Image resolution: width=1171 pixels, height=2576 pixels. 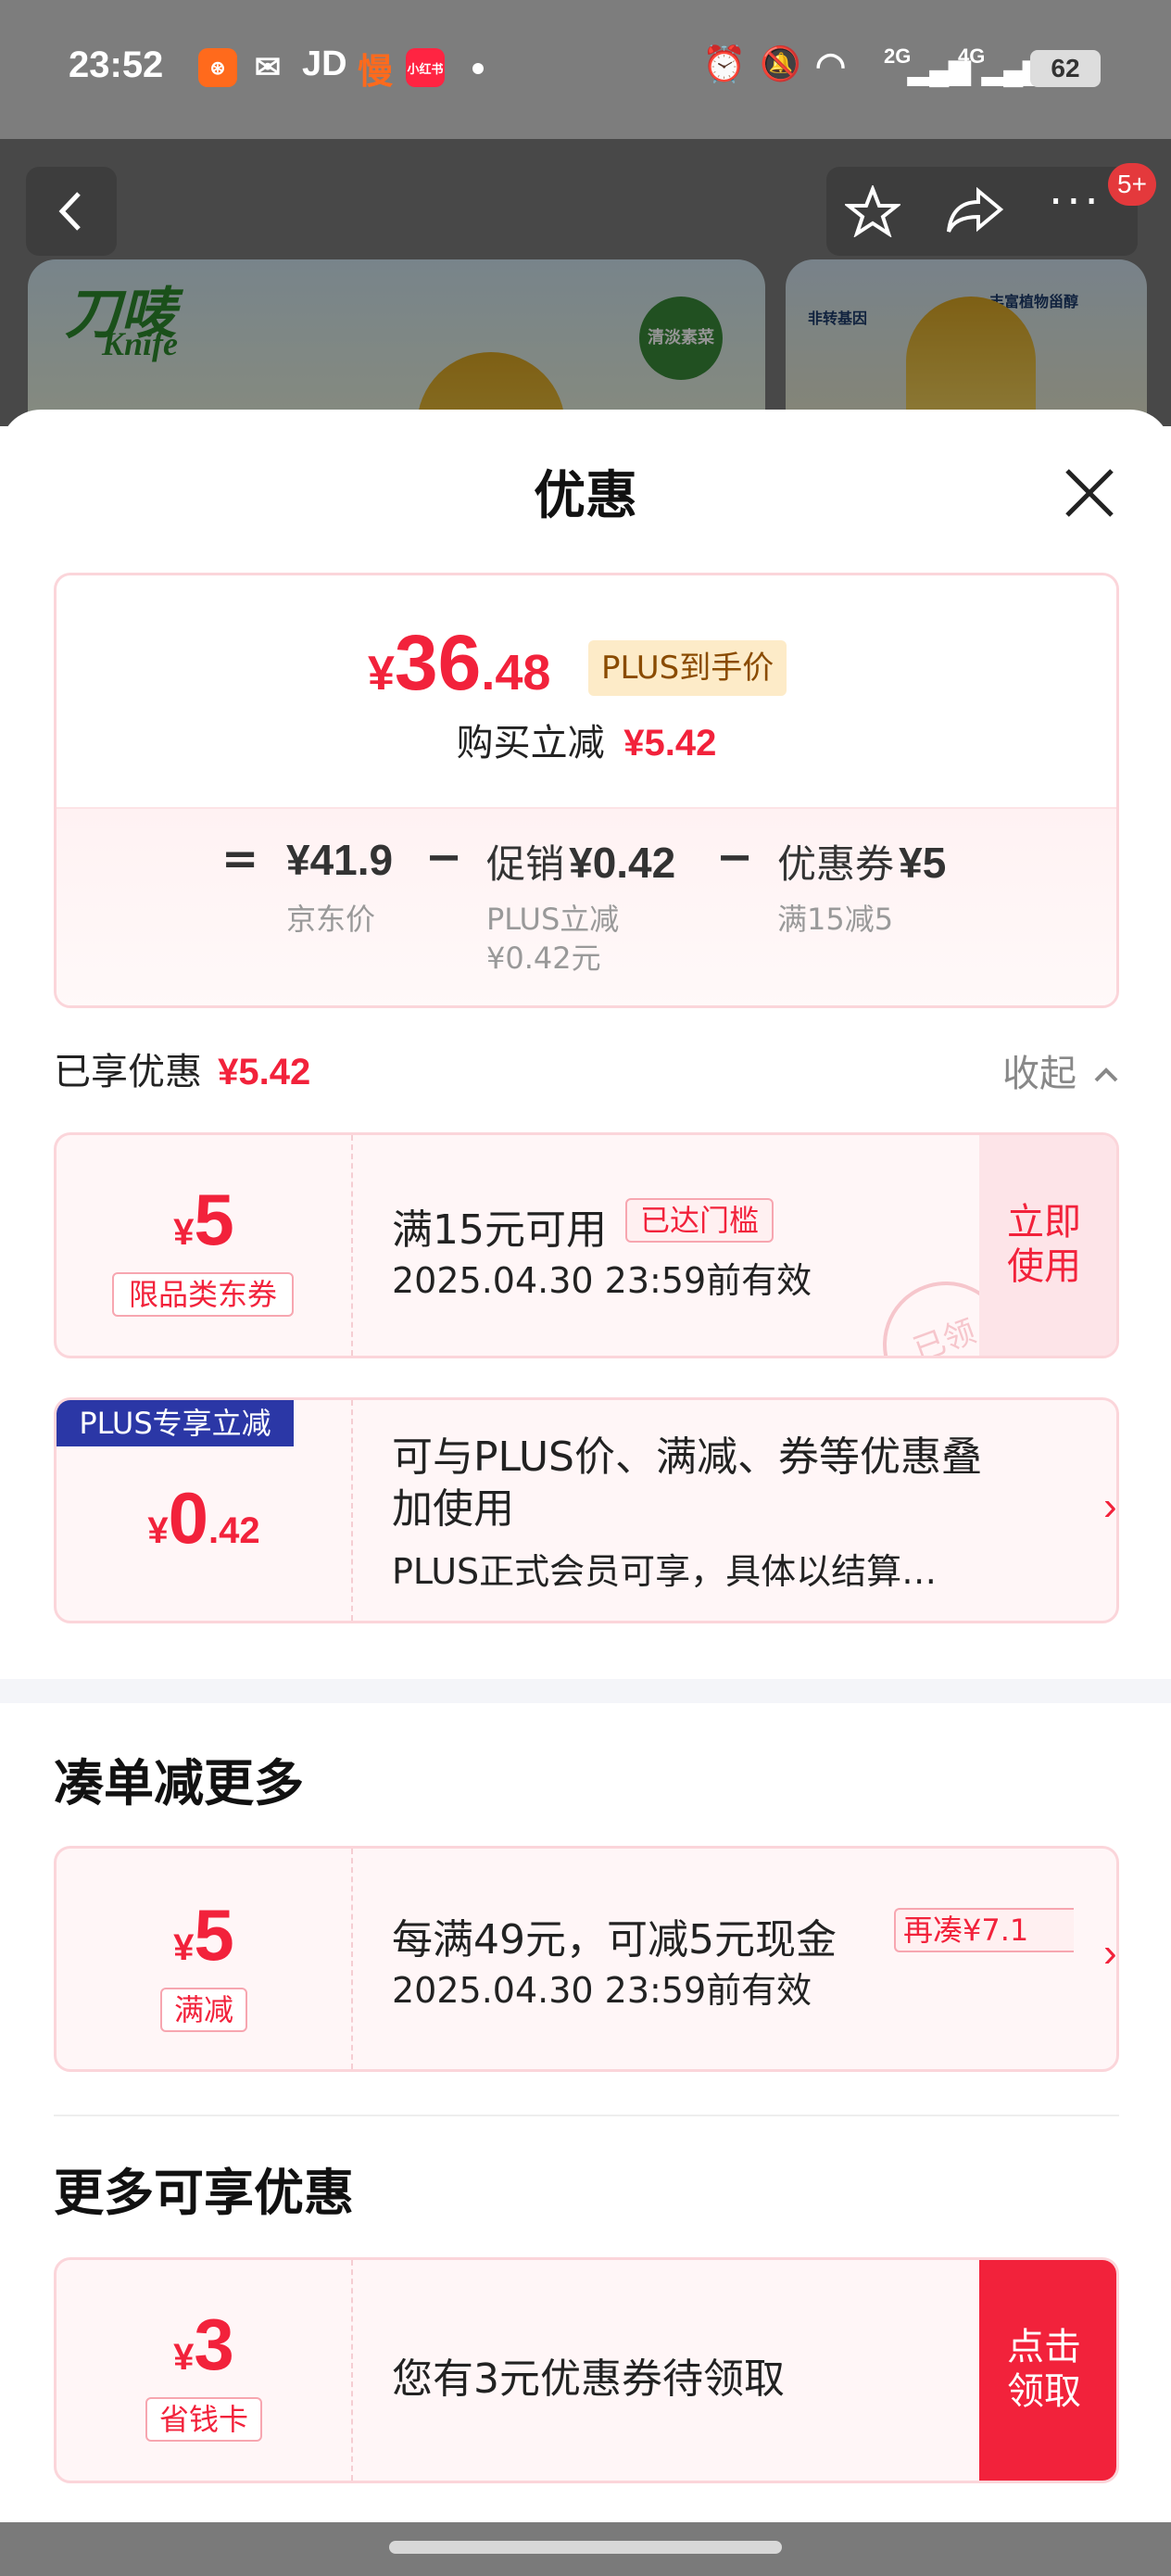 What do you see at coordinates (478, 68) in the screenshot?
I see `dot-icon` at bounding box center [478, 68].